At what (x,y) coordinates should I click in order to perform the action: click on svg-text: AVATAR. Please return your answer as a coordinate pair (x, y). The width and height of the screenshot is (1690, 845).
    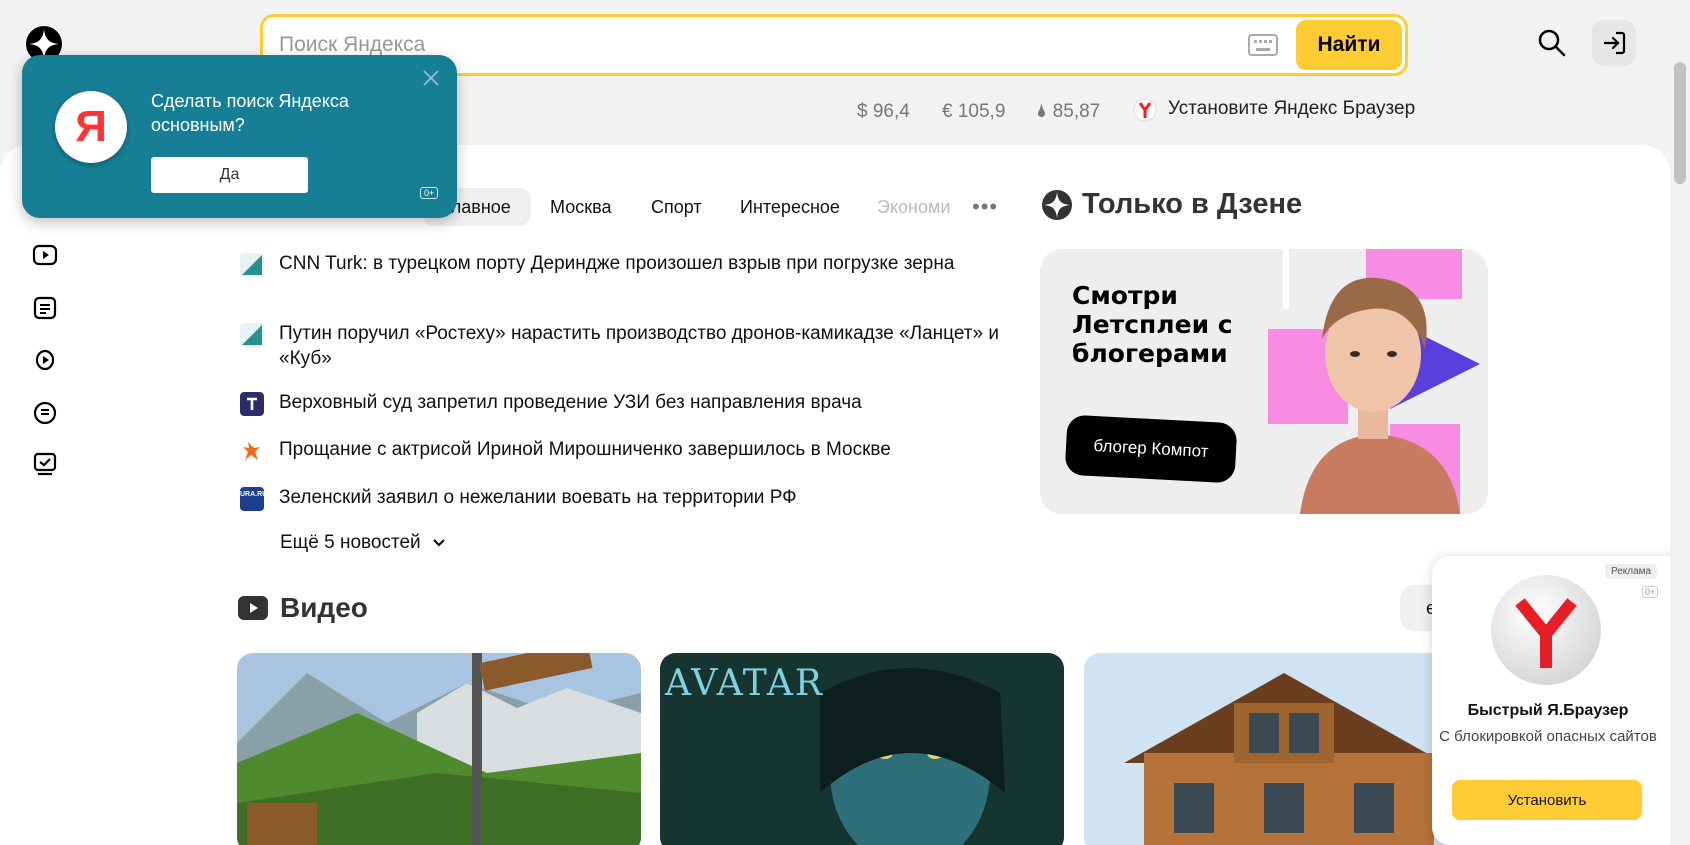
    Looking at the image, I should click on (744, 683).